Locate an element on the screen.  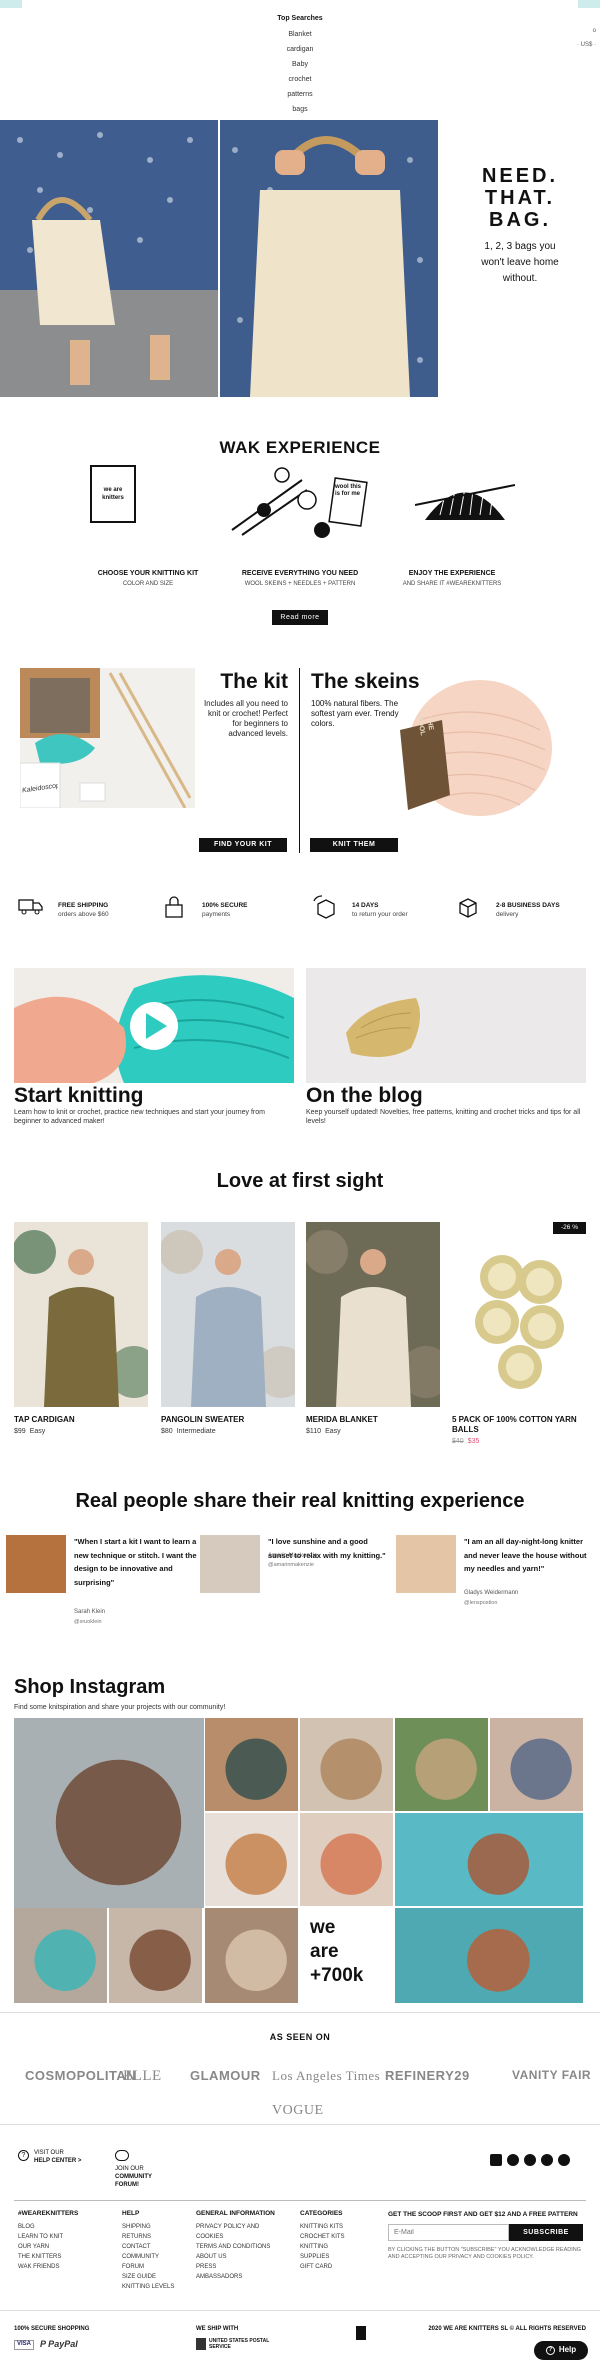
header-right: o · US$ · is located at coordinates (576, 39).